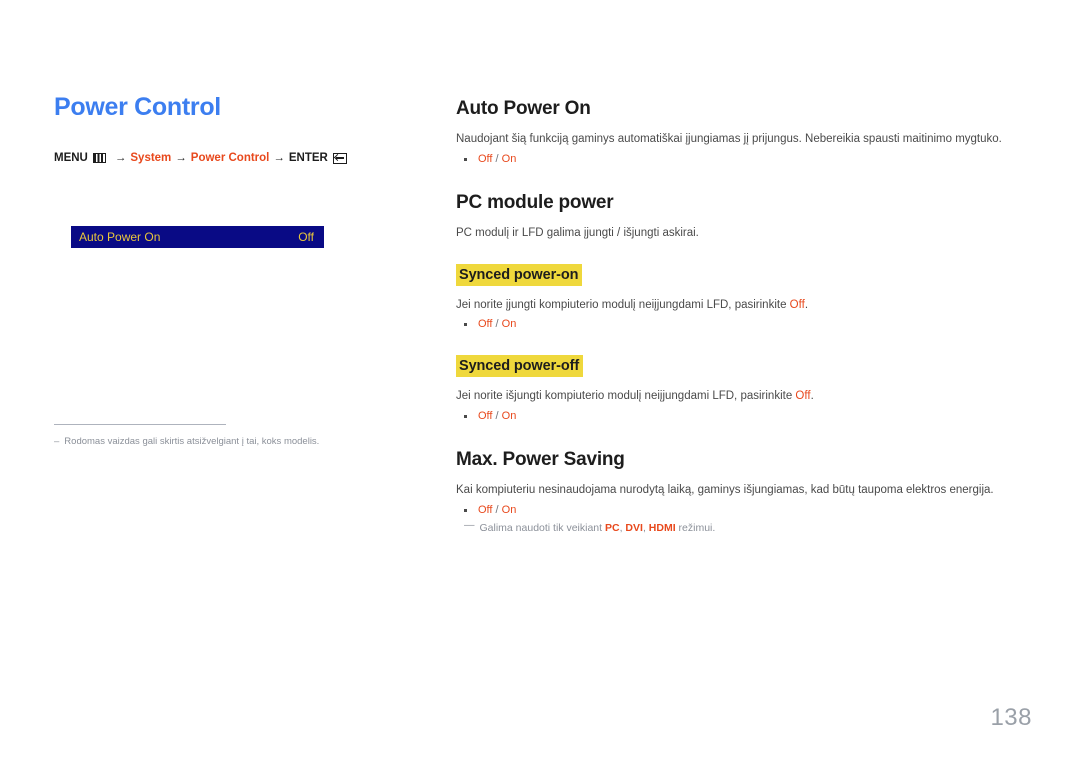 The width and height of the screenshot is (1080, 763). What do you see at coordinates (197, 237) in the screenshot?
I see `osd-menu-row-auto-power-on: Auto Power On Off` at bounding box center [197, 237].